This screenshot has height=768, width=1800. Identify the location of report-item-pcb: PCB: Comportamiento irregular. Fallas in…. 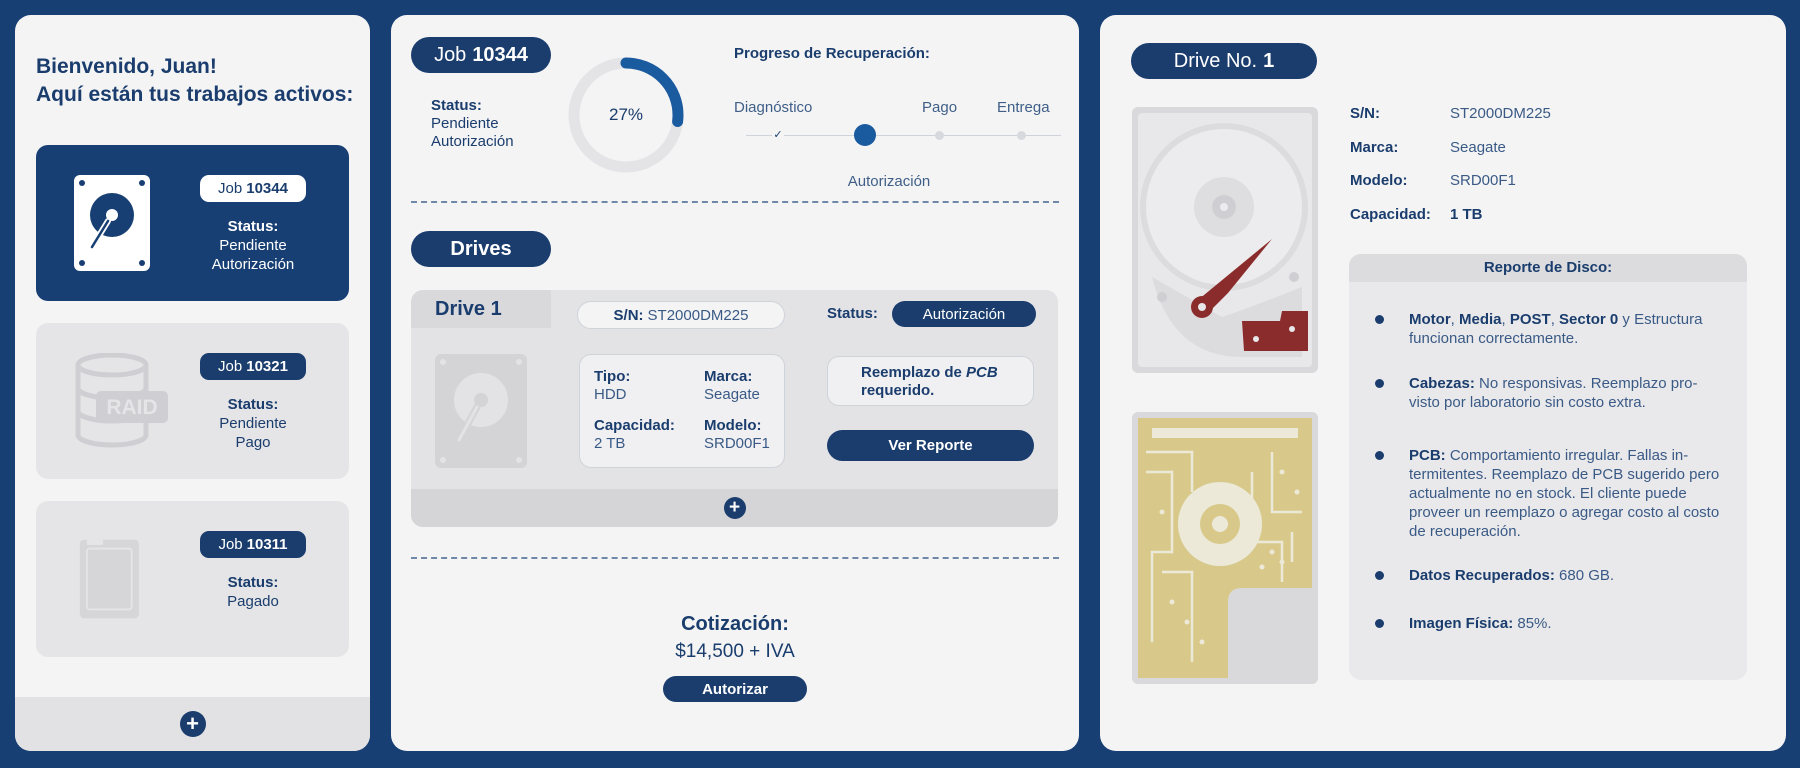
(1564, 493).